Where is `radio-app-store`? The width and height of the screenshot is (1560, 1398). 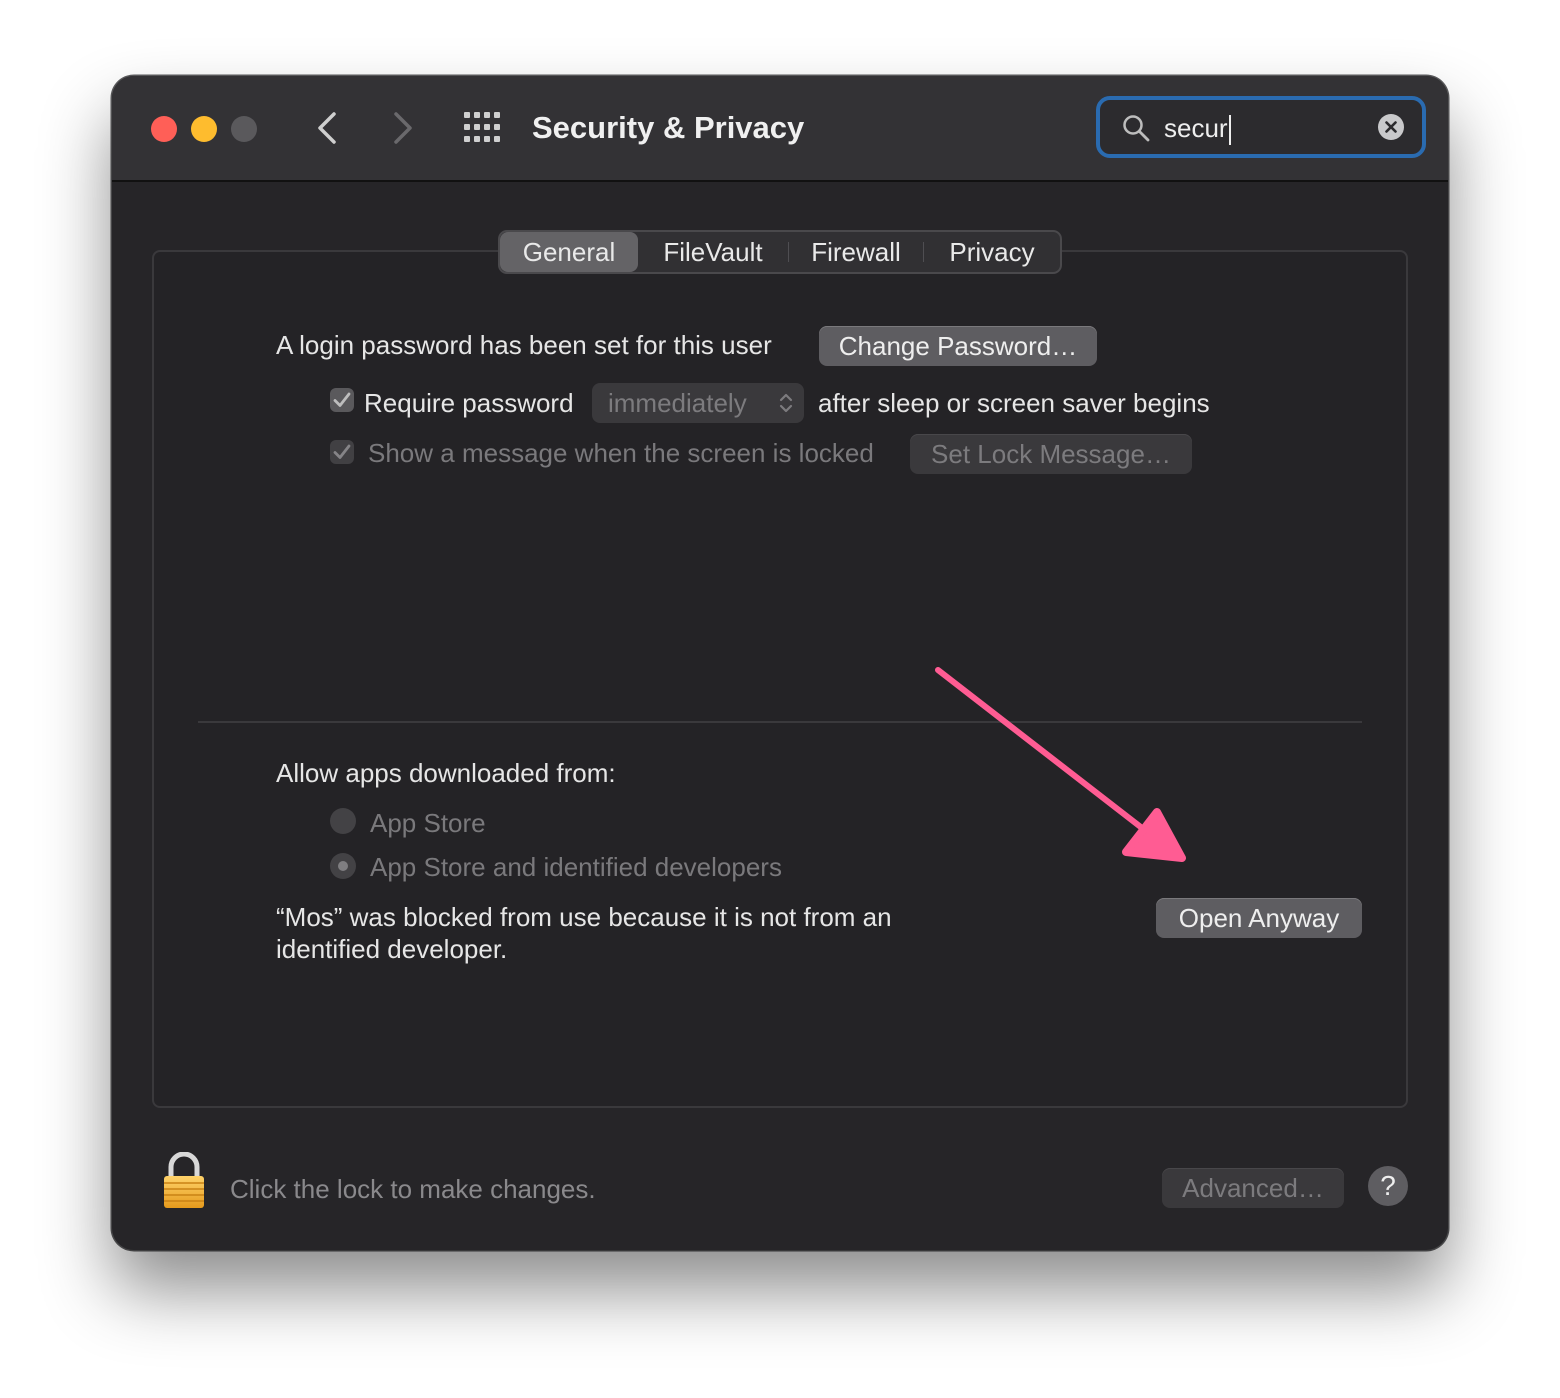
radio-app-store is located at coordinates (343, 821).